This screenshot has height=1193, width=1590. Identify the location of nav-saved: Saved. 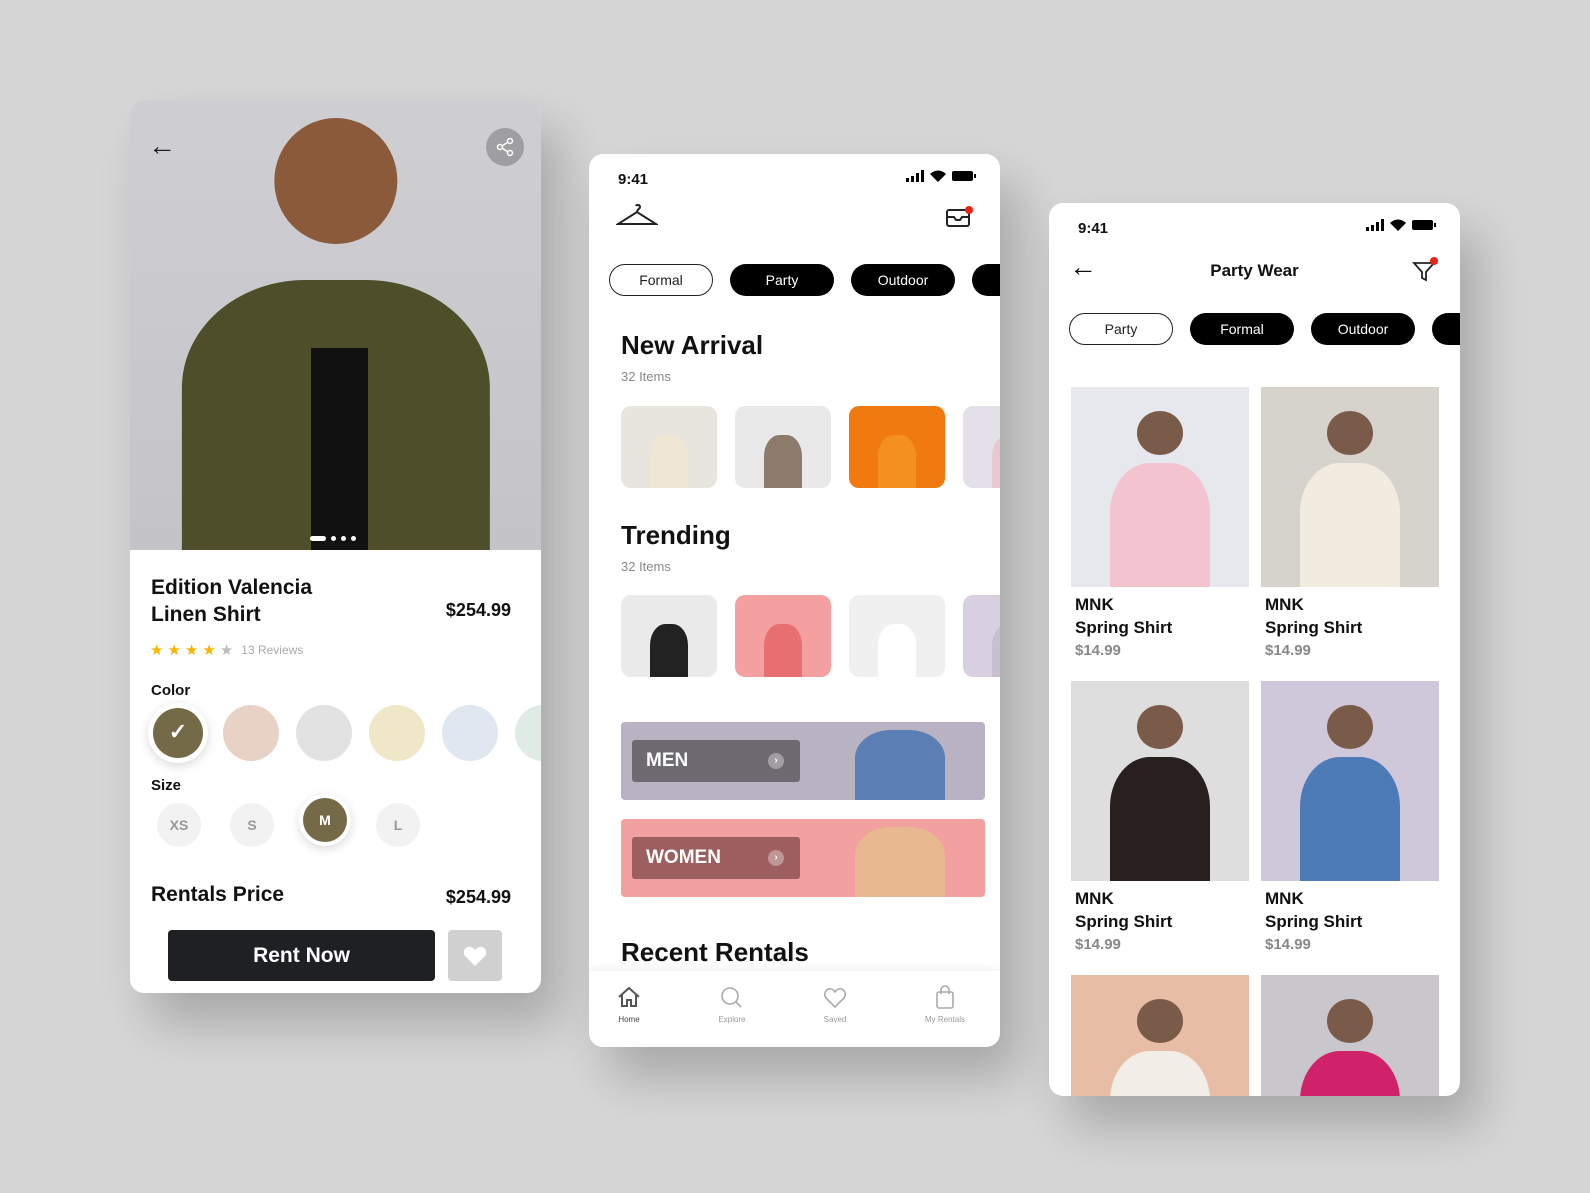
(835, 1004).